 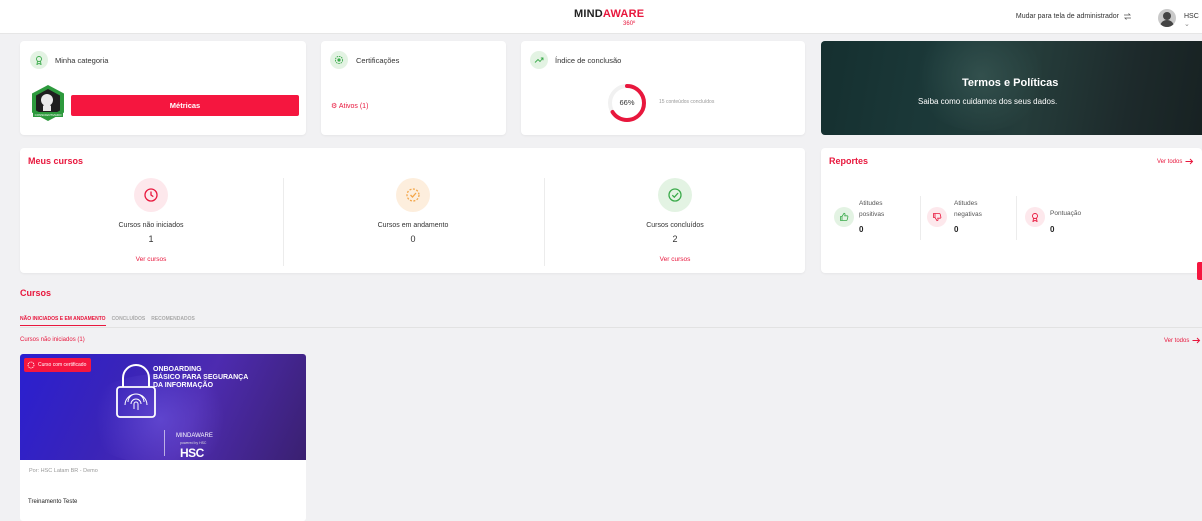 I want to click on course-brand-sub: powered by HSC, so click(x=193, y=443).